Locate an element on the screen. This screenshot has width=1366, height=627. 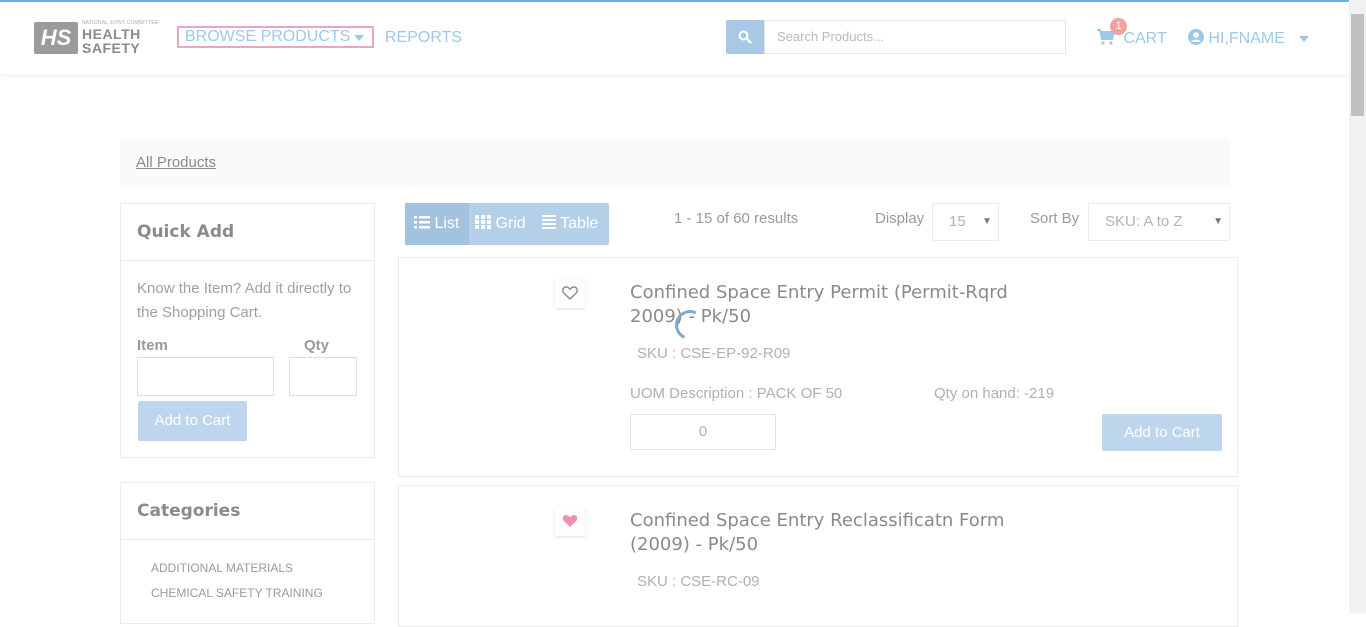
tab-grid-view: Grid is located at coordinates (506, 224).